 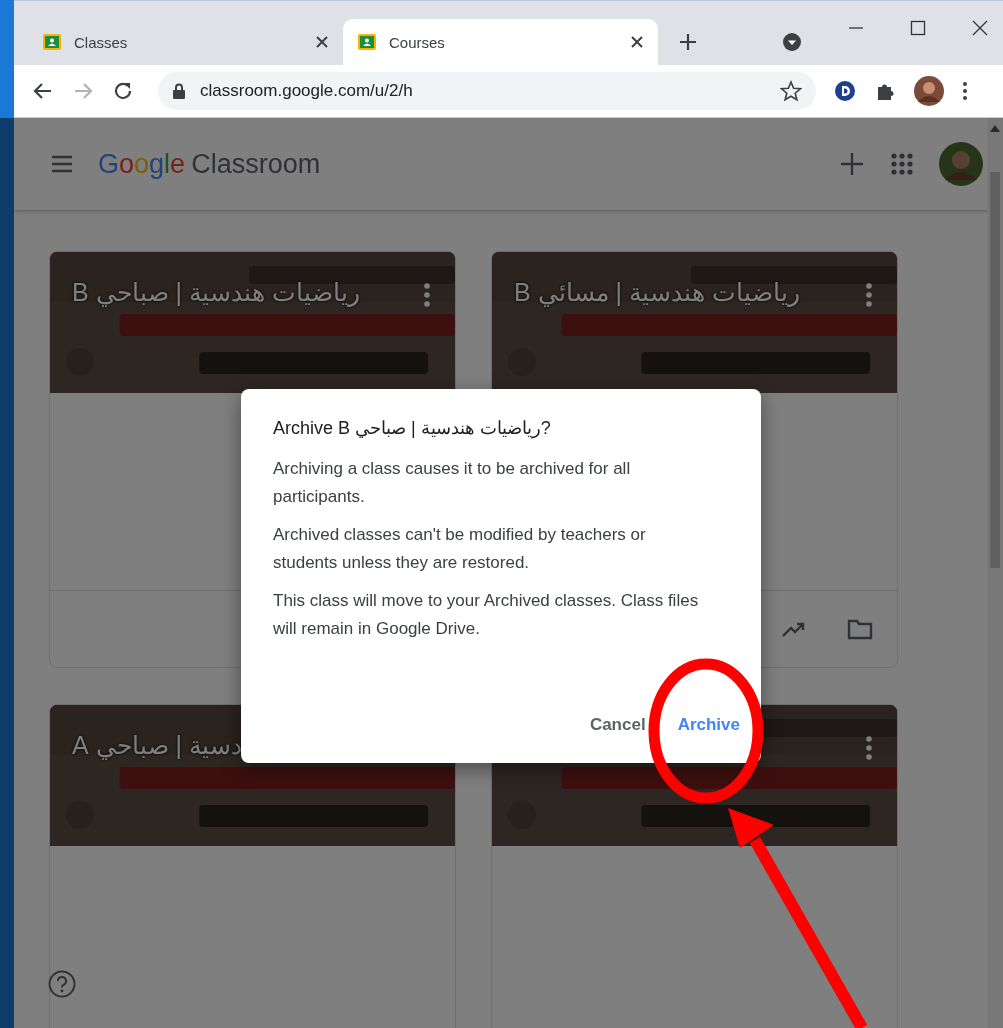 I want to click on help-icon, so click(x=62, y=984).